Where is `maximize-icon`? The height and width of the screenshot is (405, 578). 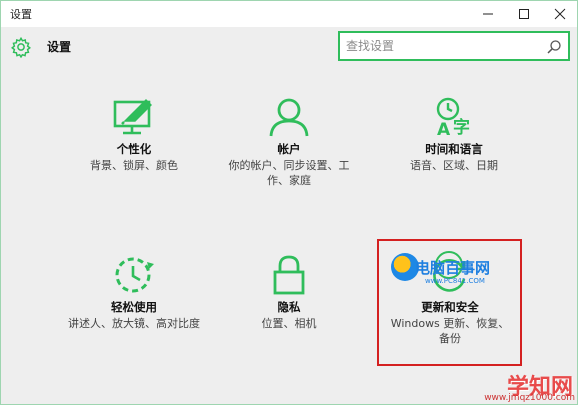 maximize-icon is located at coordinates (524, 14).